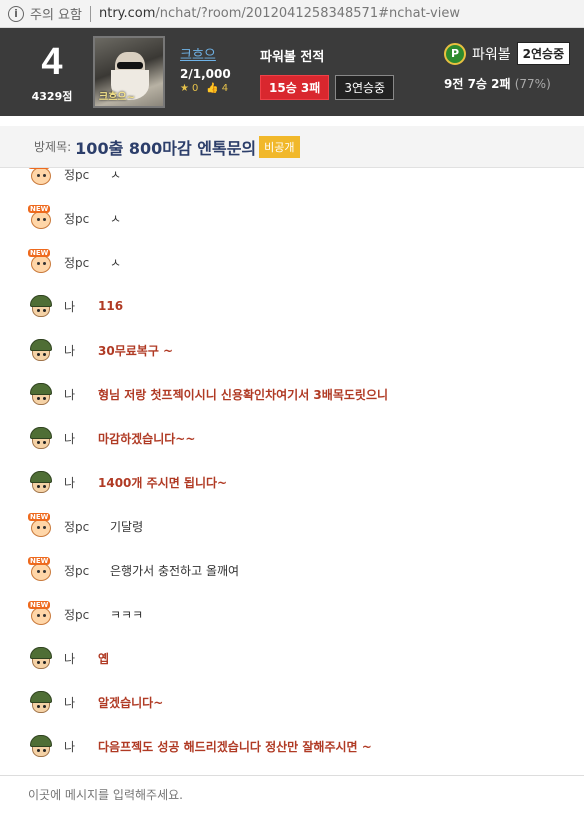 This screenshot has width=584, height=815. I want to click on room-title-label: 방제목:, so click(53, 147).